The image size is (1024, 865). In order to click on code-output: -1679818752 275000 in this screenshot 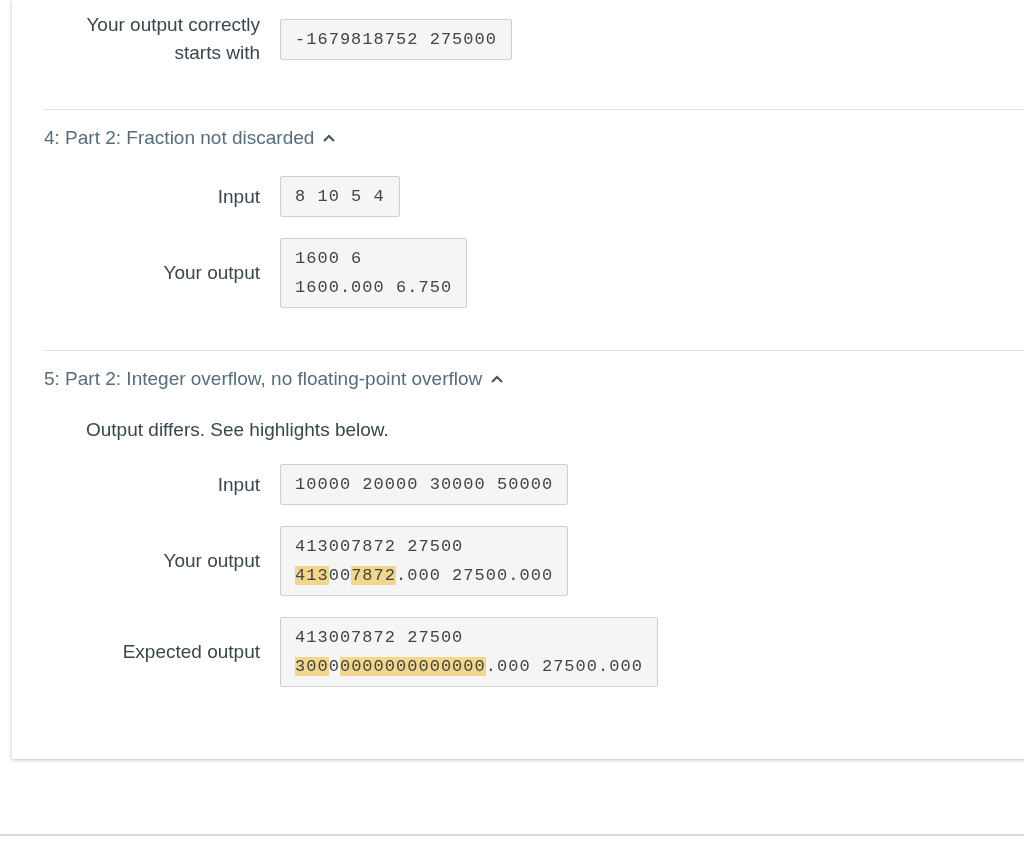, I will do `click(396, 39)`.